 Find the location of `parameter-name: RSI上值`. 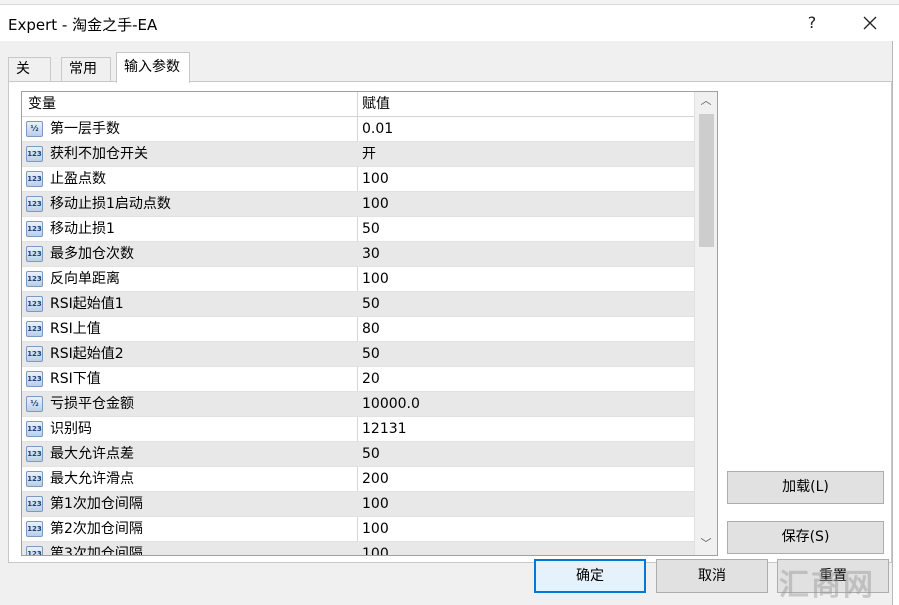

parameter-name: RSI上值 is located at coordinates (75, 329).